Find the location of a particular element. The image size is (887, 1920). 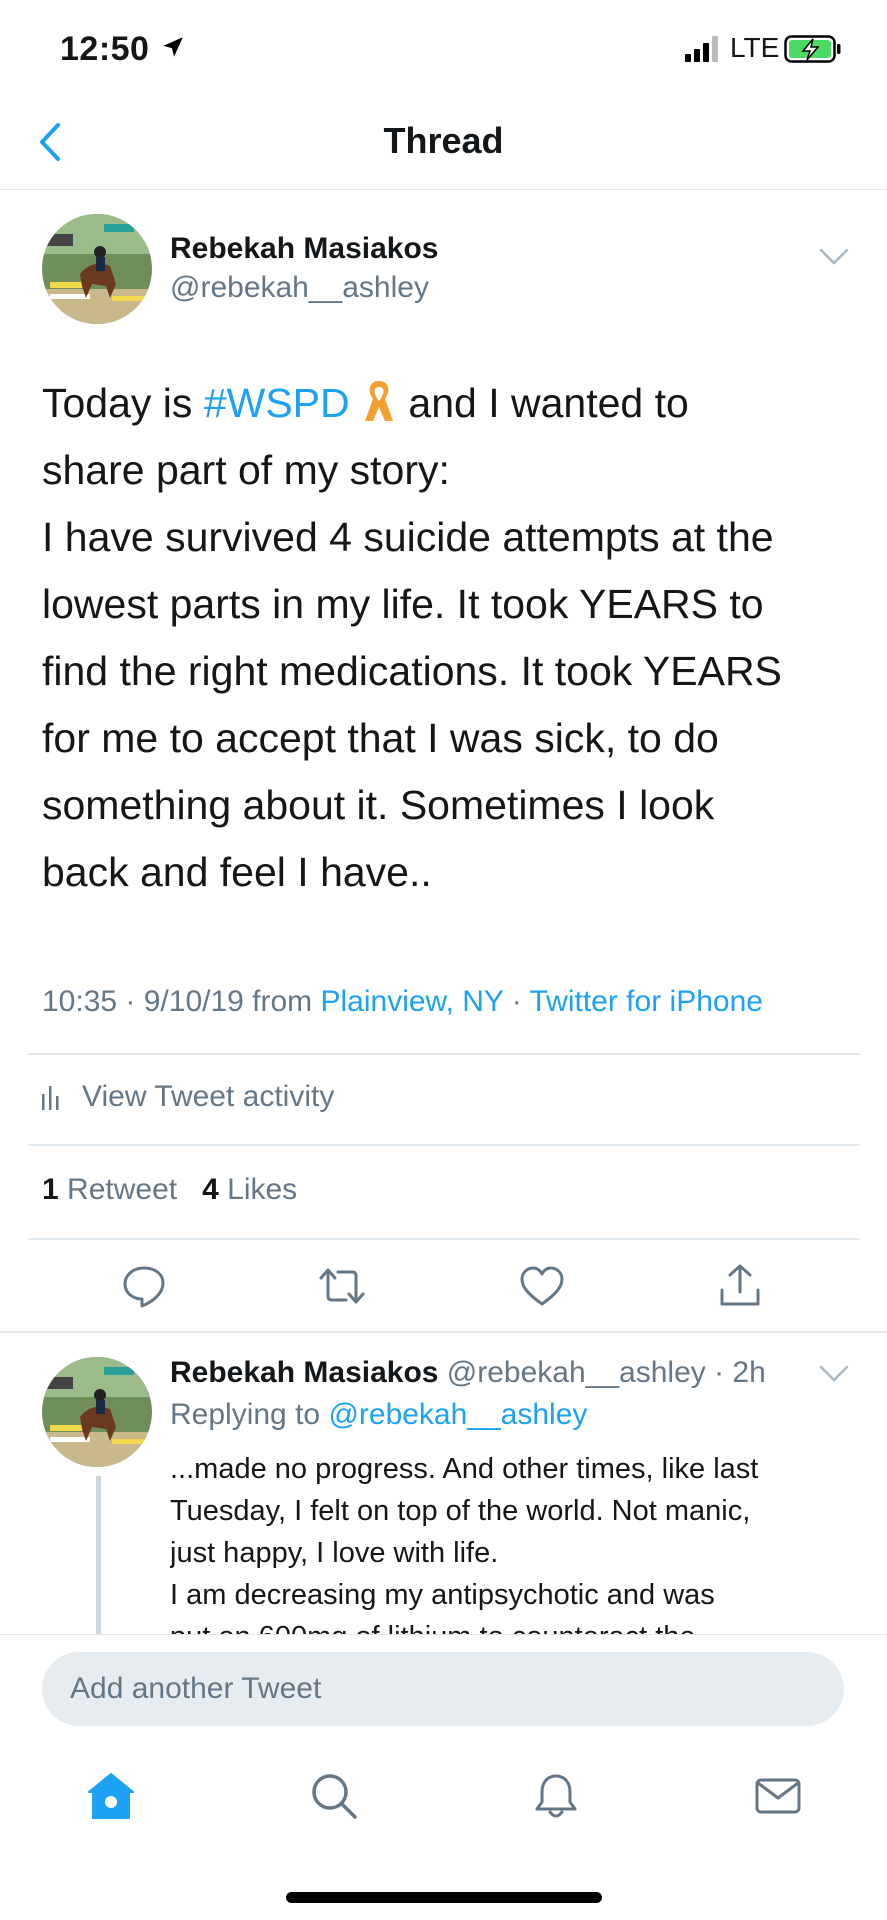

cellular-signal-icon is located at coordinates (701, 49).